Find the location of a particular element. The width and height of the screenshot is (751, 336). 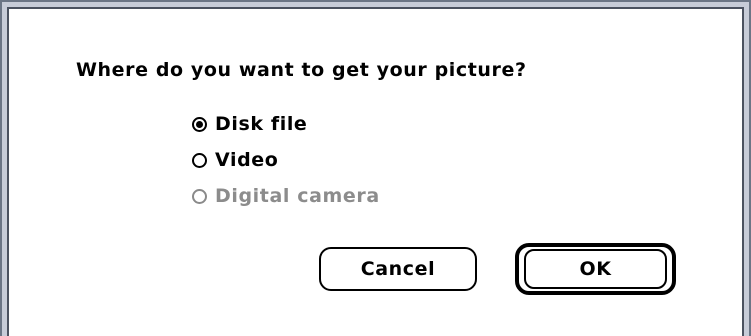

radio-option-video: Video is located at coordinates (286, 160).